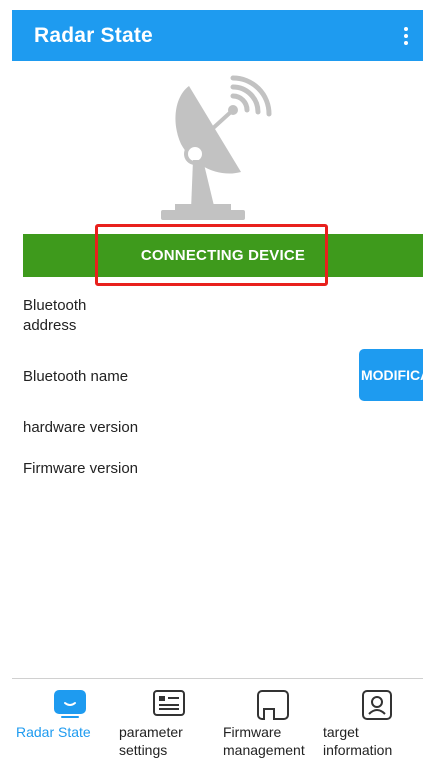 The width and height of the screenshot is (423, 767). What do you see at coordinates (169, 706) in the screenshot?
I see `parameter-settings-icon` at bounding box center [169, 706].